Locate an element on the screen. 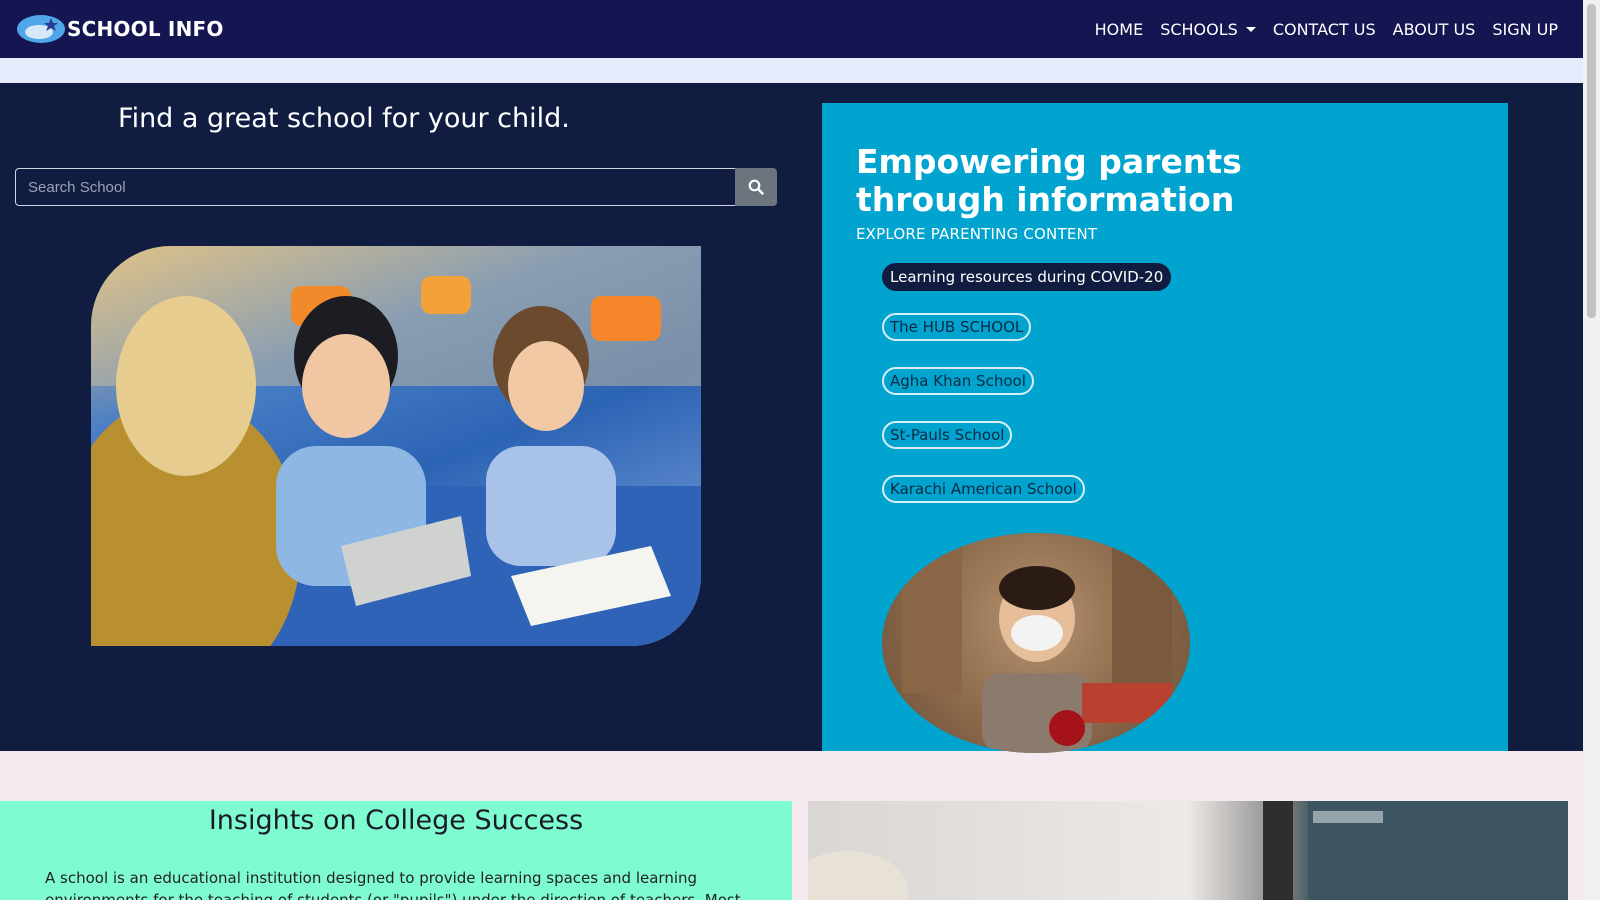 This screenshot has width=1600, height=900. pill-agha-khan-school: Agha Khan School is located at coordinates (958, 381).